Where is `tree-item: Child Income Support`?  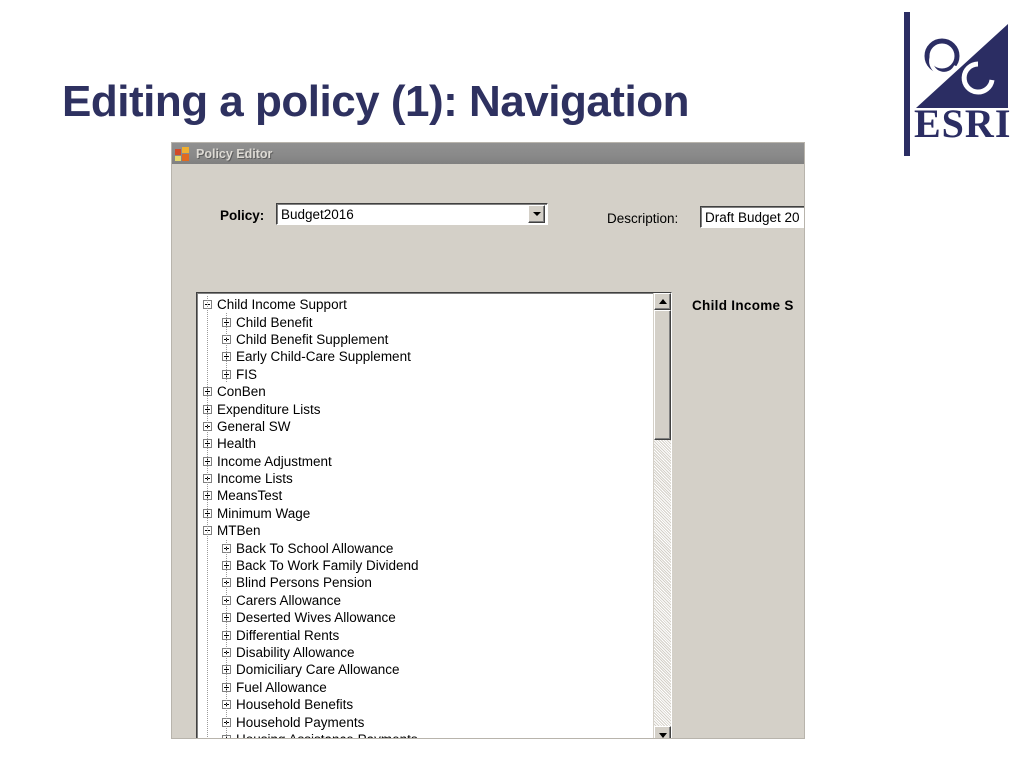 tree-item: Child Income Support is located at coordinates (425, 304).